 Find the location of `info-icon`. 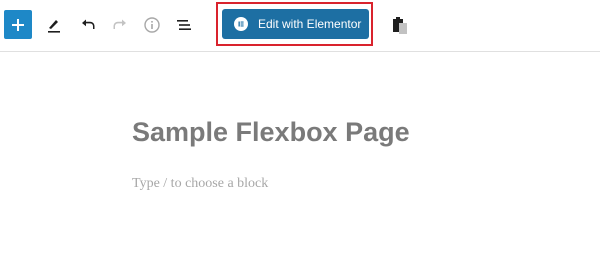

info-icon is located at coordinates (152, 25).